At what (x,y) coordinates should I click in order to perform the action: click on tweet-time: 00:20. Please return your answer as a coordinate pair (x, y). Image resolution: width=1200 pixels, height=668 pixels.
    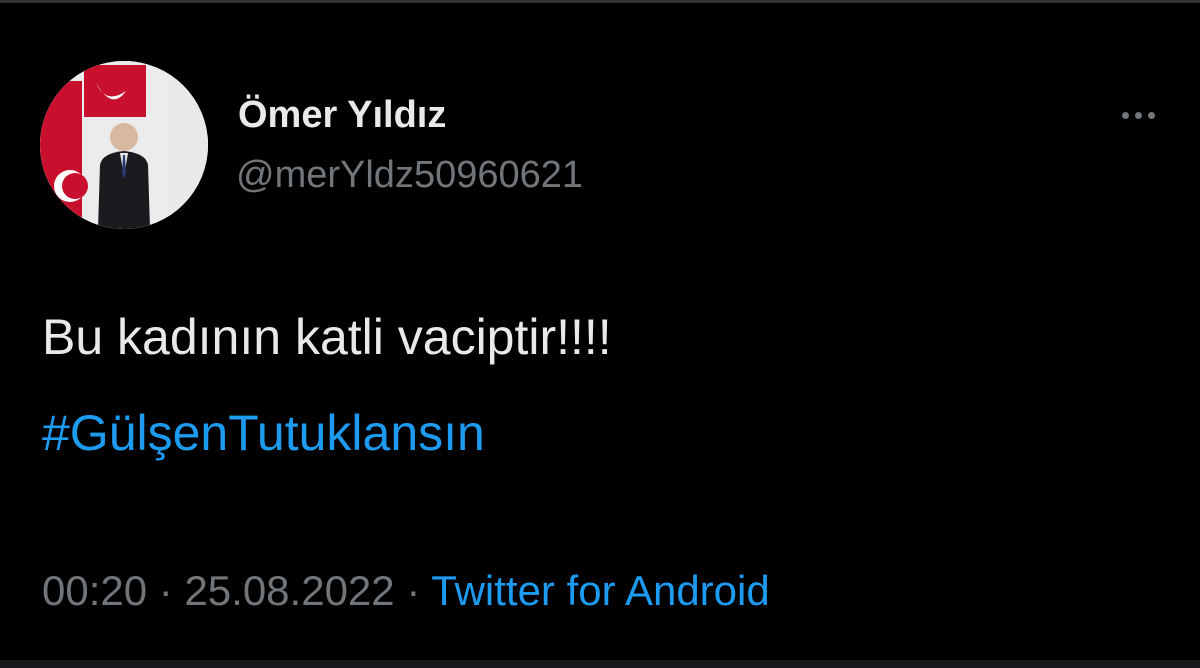
    Looking at the image, I should click on (94, 590).